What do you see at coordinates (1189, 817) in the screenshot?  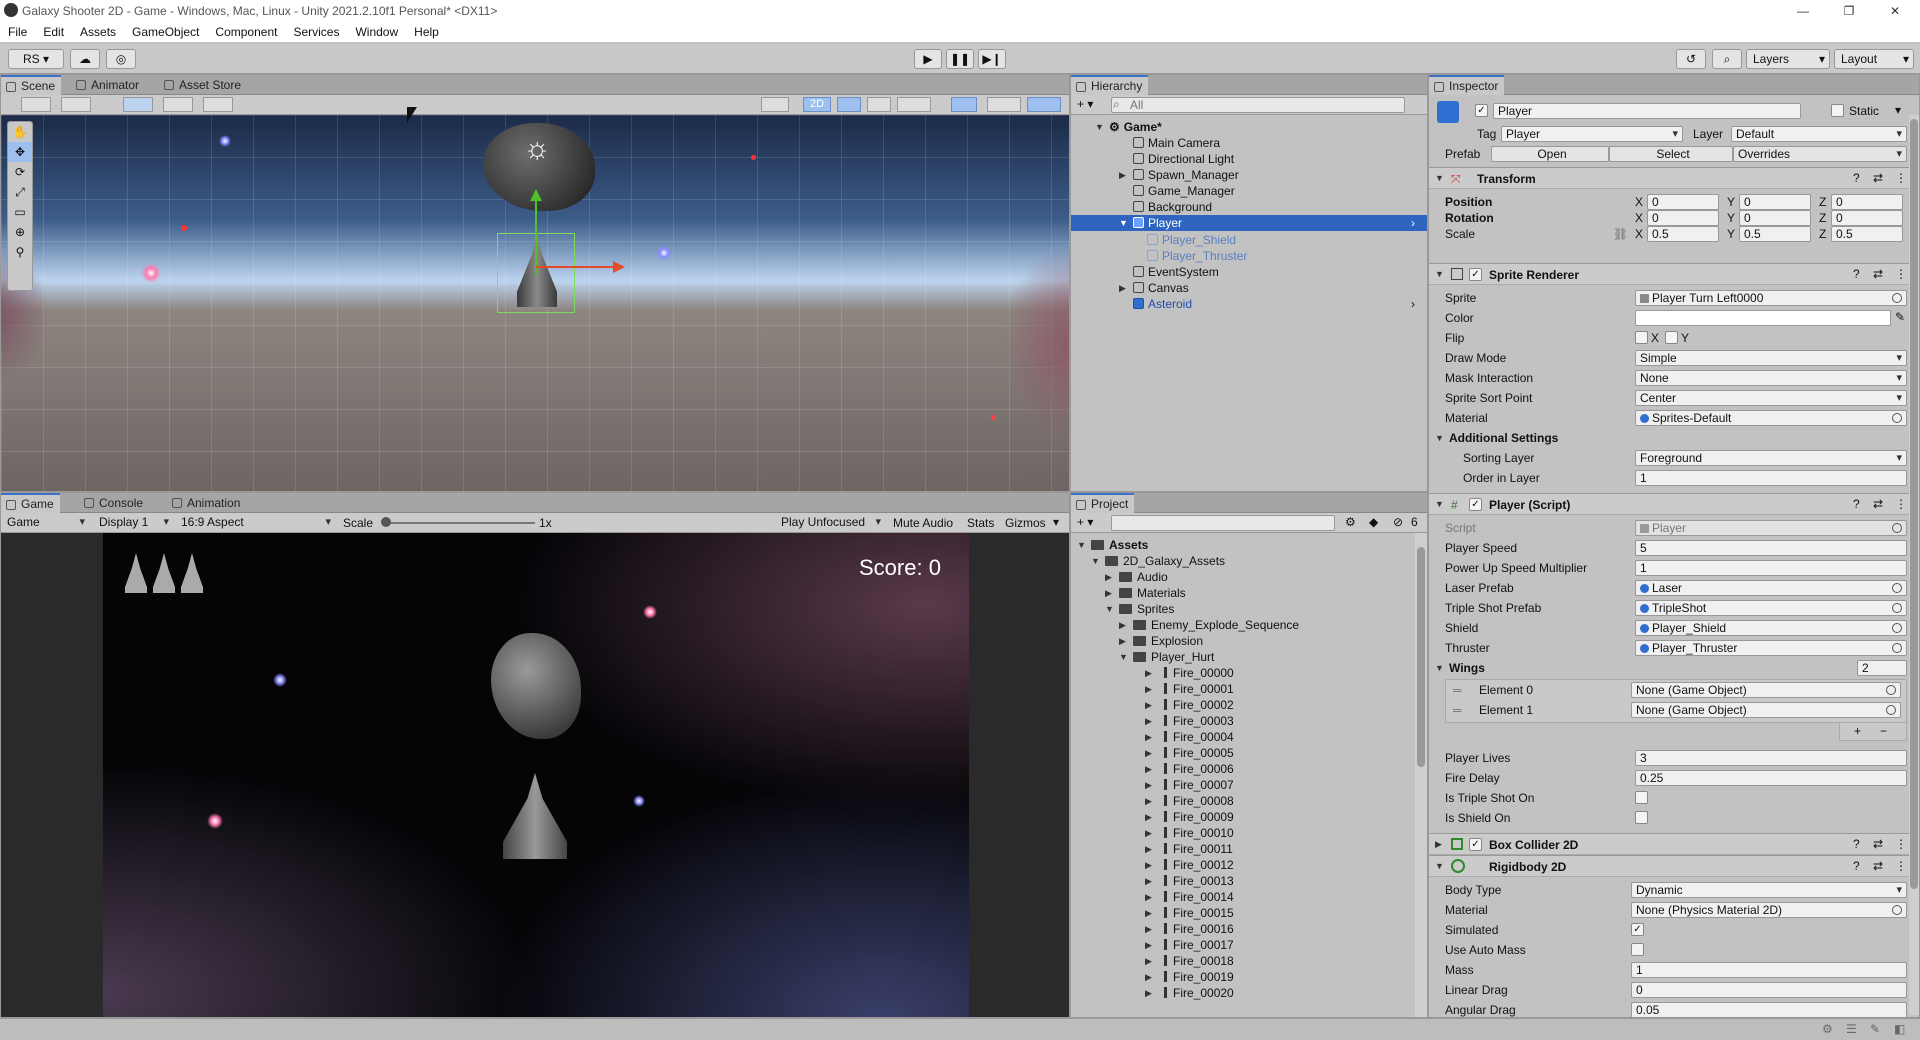 I see `file-item: ▶ Fire_00009` at bounding box center [1189, 817].